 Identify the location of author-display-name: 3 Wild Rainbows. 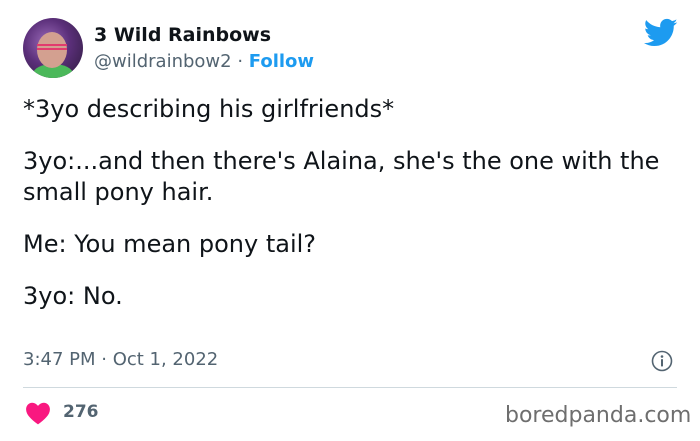
(182, 35).